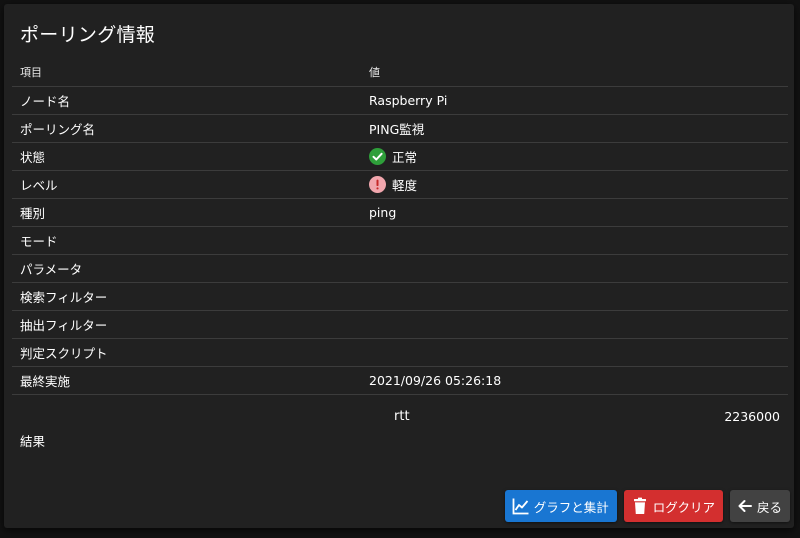 Image resolution: width=800 pixels, height=538 pixels. I want to click on row-value-judge-script, so click(574, 352).